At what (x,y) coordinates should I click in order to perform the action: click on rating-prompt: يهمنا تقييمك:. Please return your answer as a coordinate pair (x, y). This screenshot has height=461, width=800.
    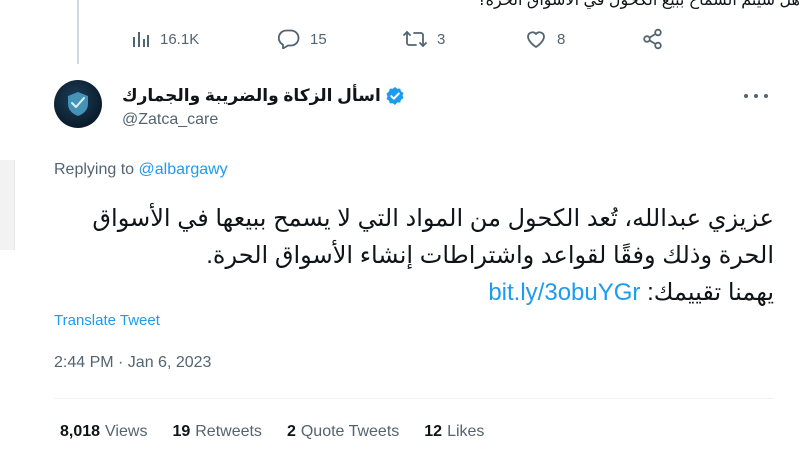
    Looking at the image, I should click on (710, 292).